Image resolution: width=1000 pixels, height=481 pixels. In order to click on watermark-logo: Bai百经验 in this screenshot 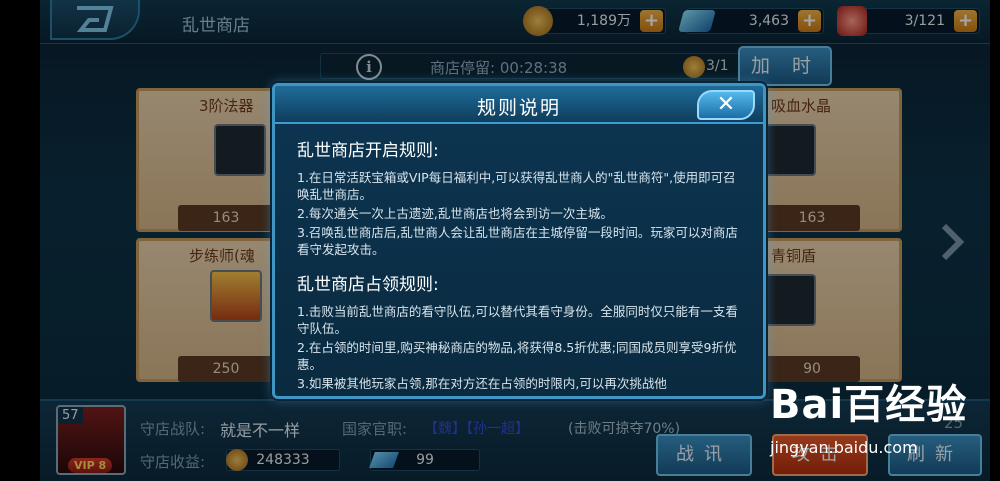, I will do `click(869, 405)`.